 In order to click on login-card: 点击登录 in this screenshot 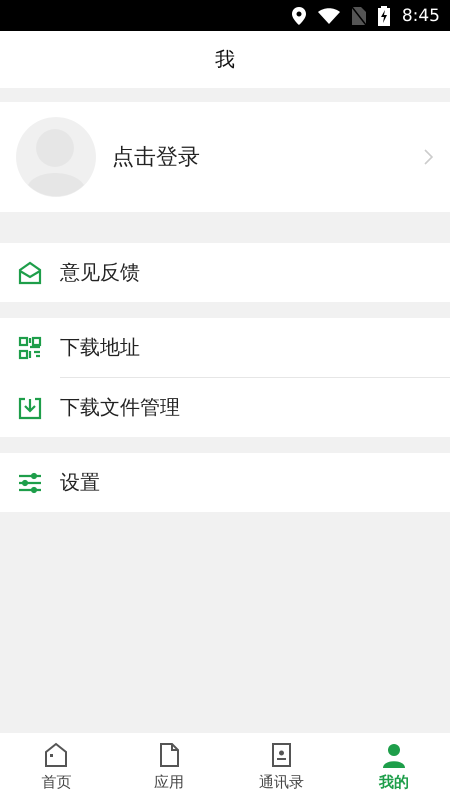, I will do `click(225, 157)`.